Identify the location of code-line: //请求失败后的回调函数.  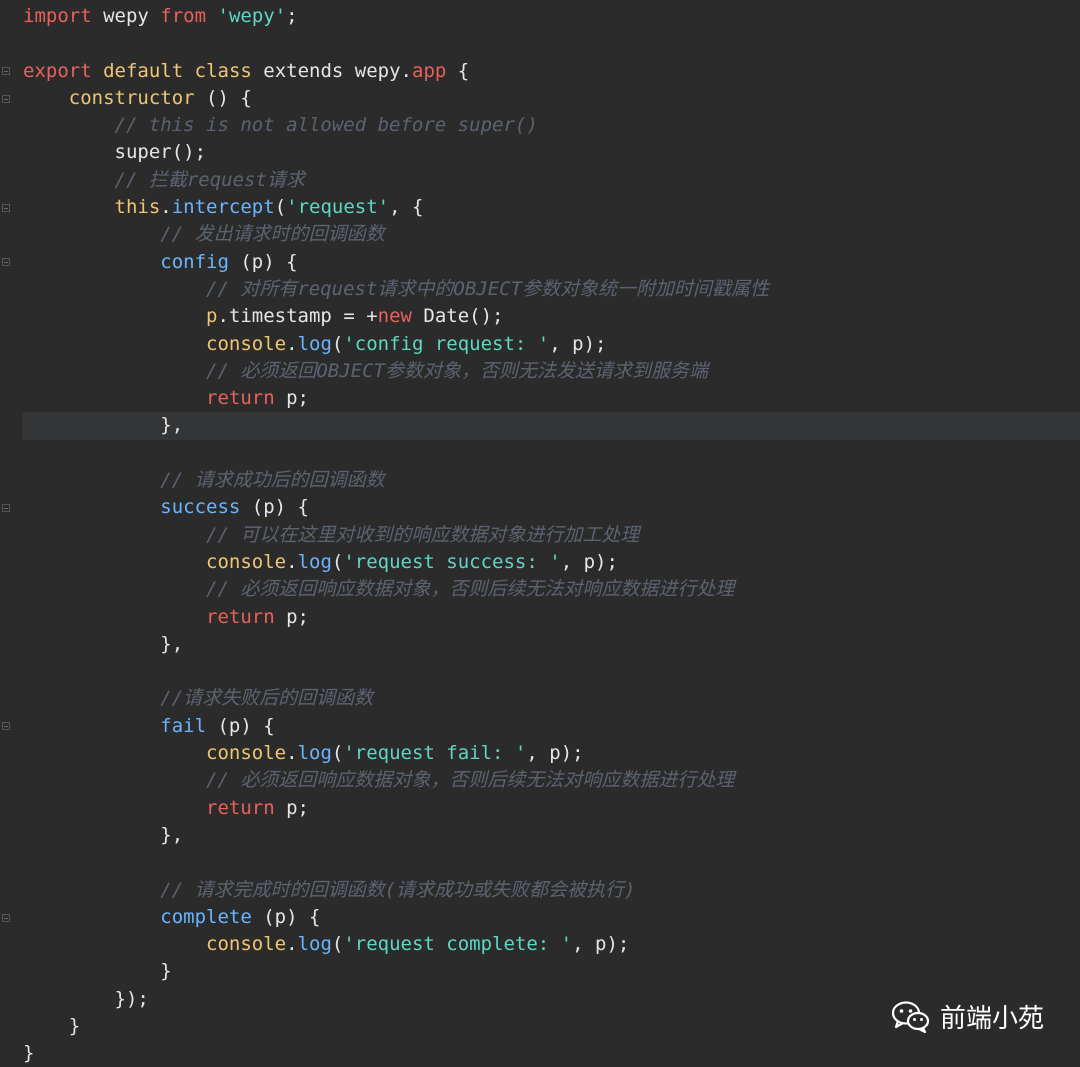
(396, 698).